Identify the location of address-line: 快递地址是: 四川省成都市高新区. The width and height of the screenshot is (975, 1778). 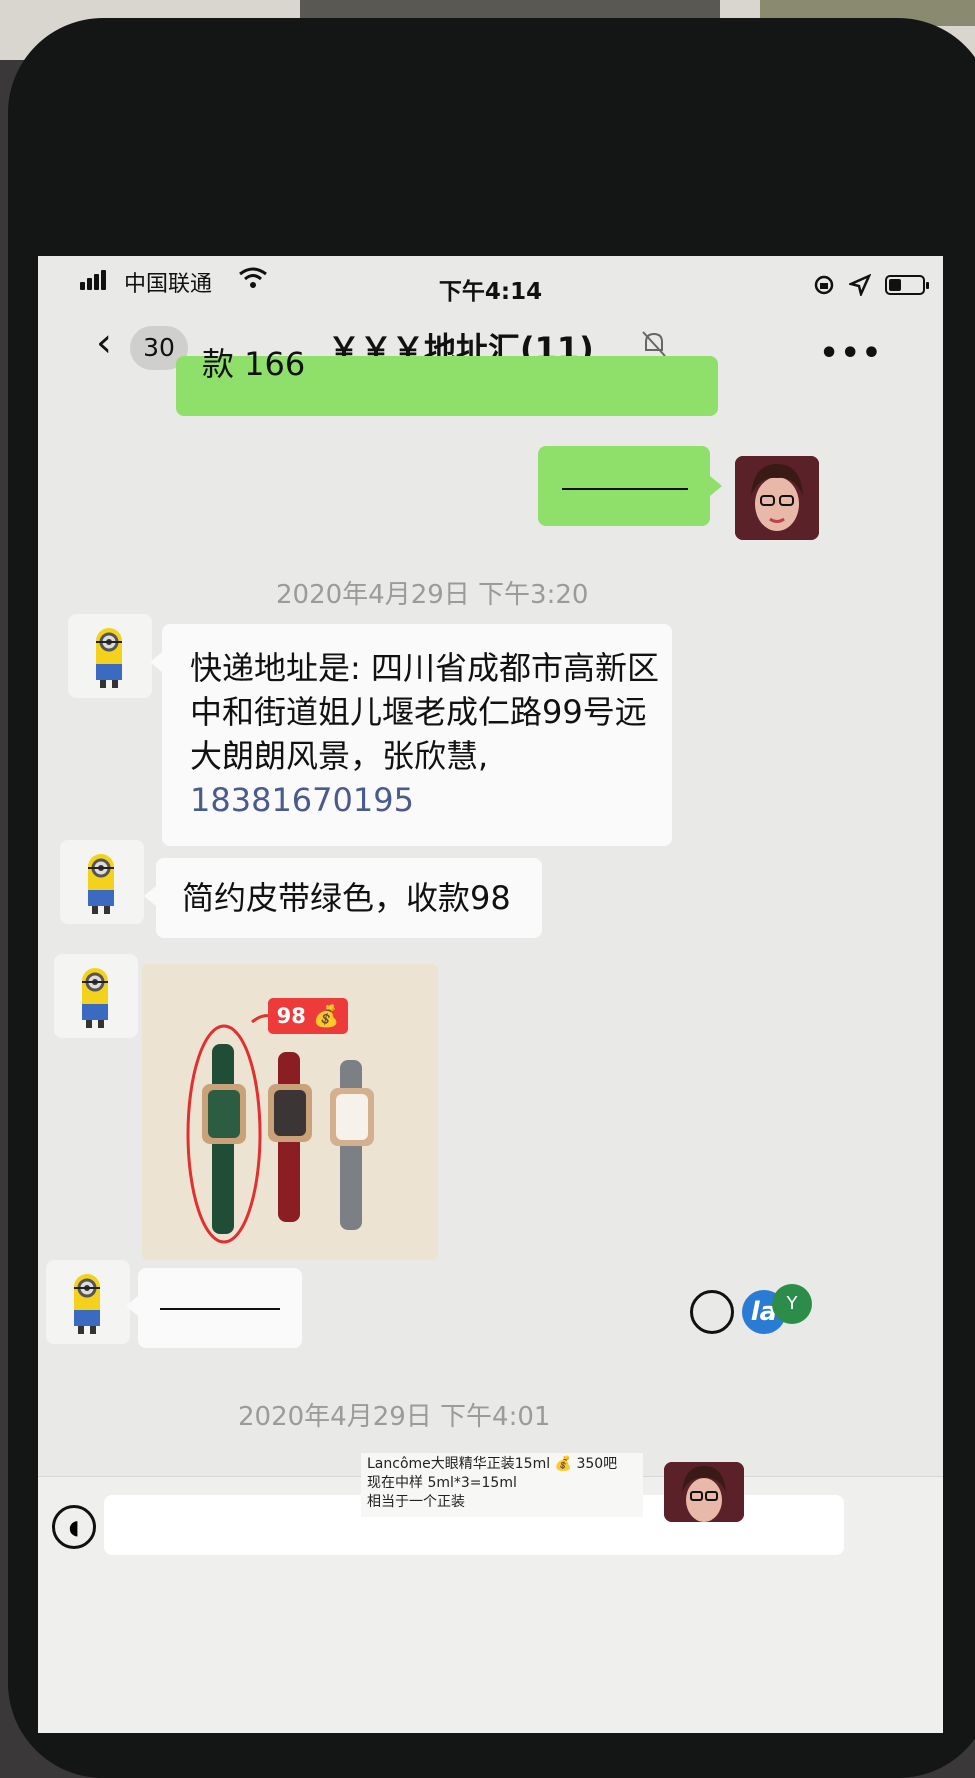
(424, 668).